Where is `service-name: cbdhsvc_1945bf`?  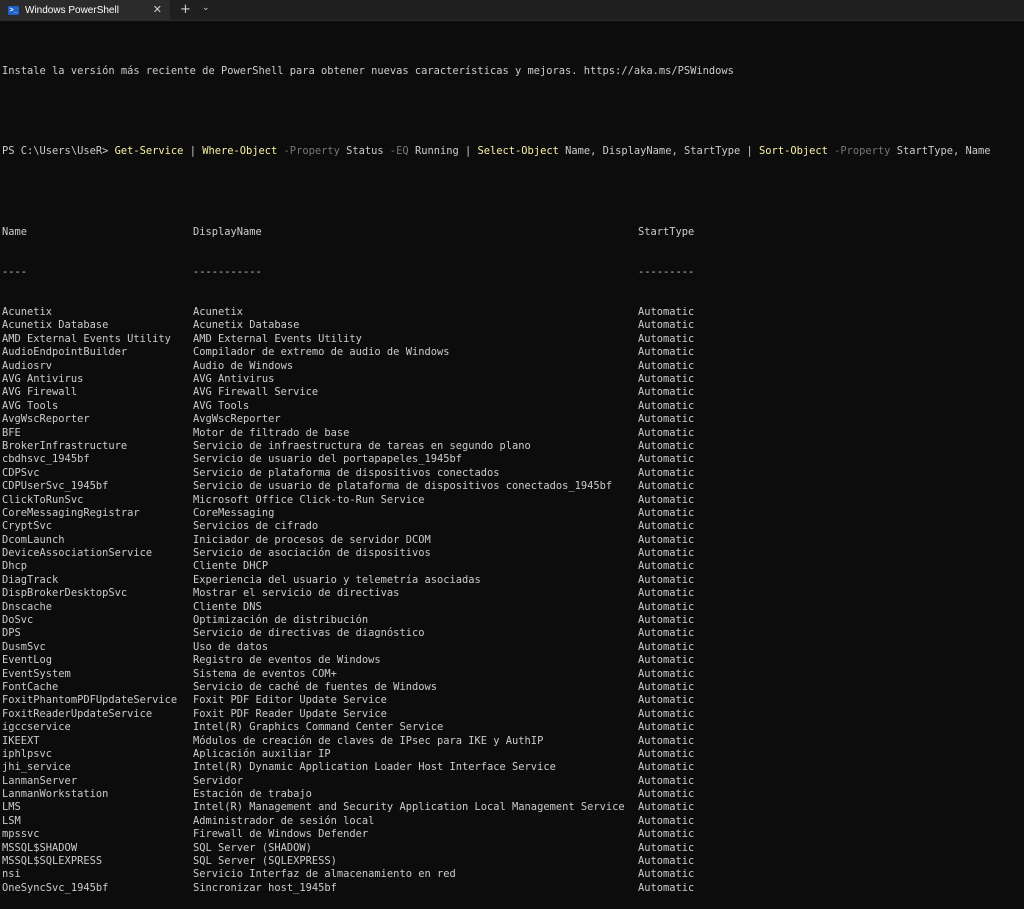
service-name: cbdhsvc_1945bf is located at coordinates (97, 459).